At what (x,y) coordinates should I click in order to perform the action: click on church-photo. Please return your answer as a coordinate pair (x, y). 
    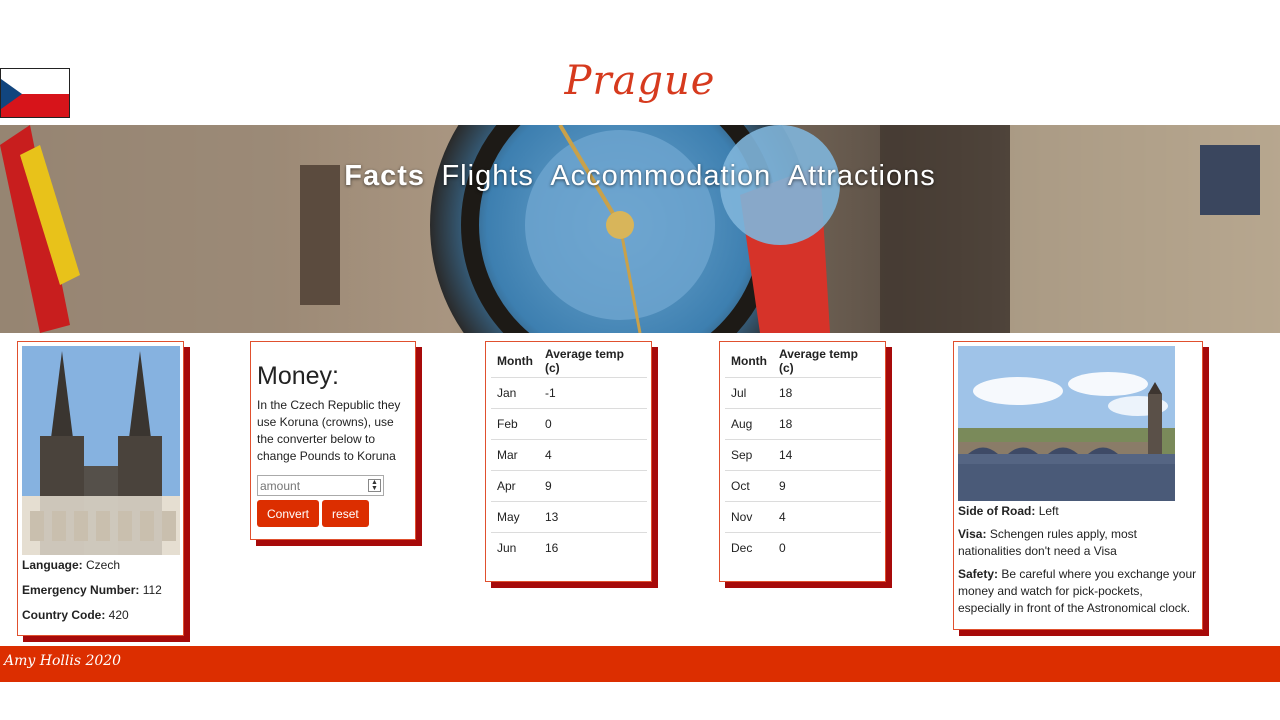
    Looking at the image, I should click on (101, 450).